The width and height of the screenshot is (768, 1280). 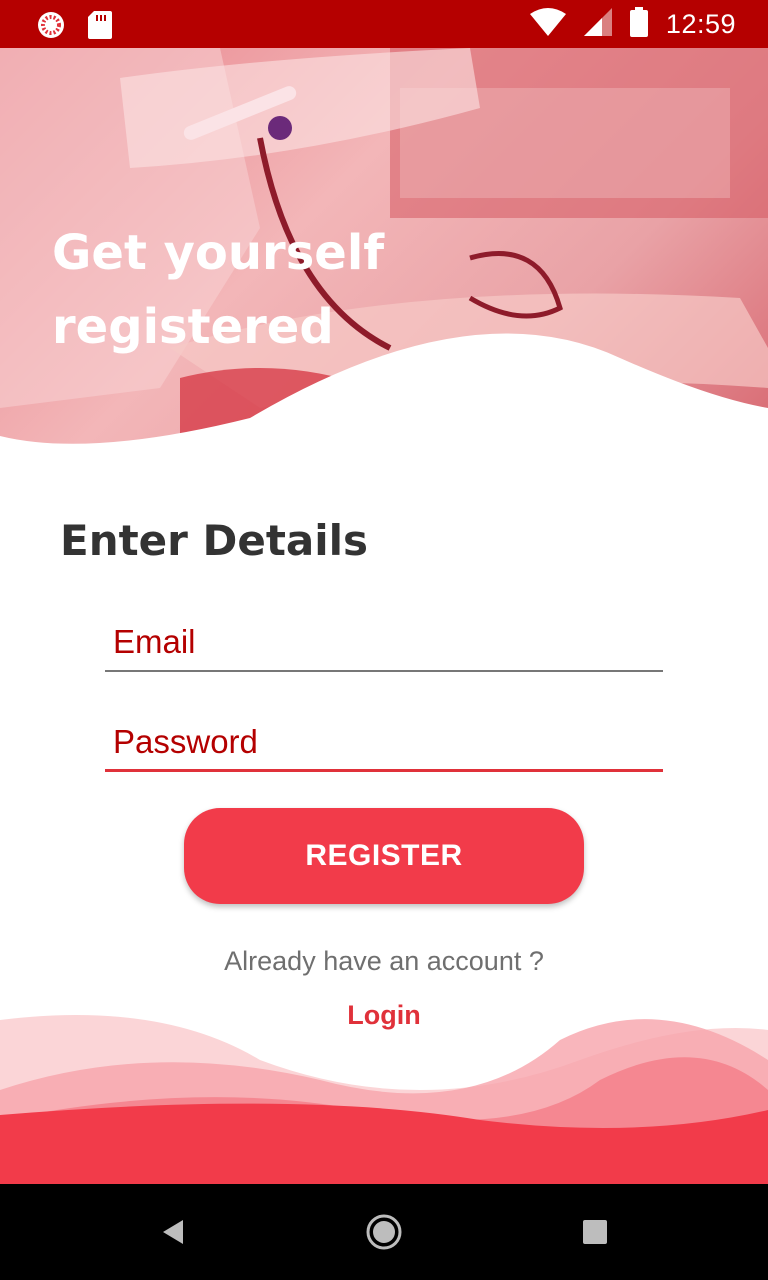 What do you see at coordinates (384, 743) in the screenshot?
I see `password-field` at bounding box center [384, 743].